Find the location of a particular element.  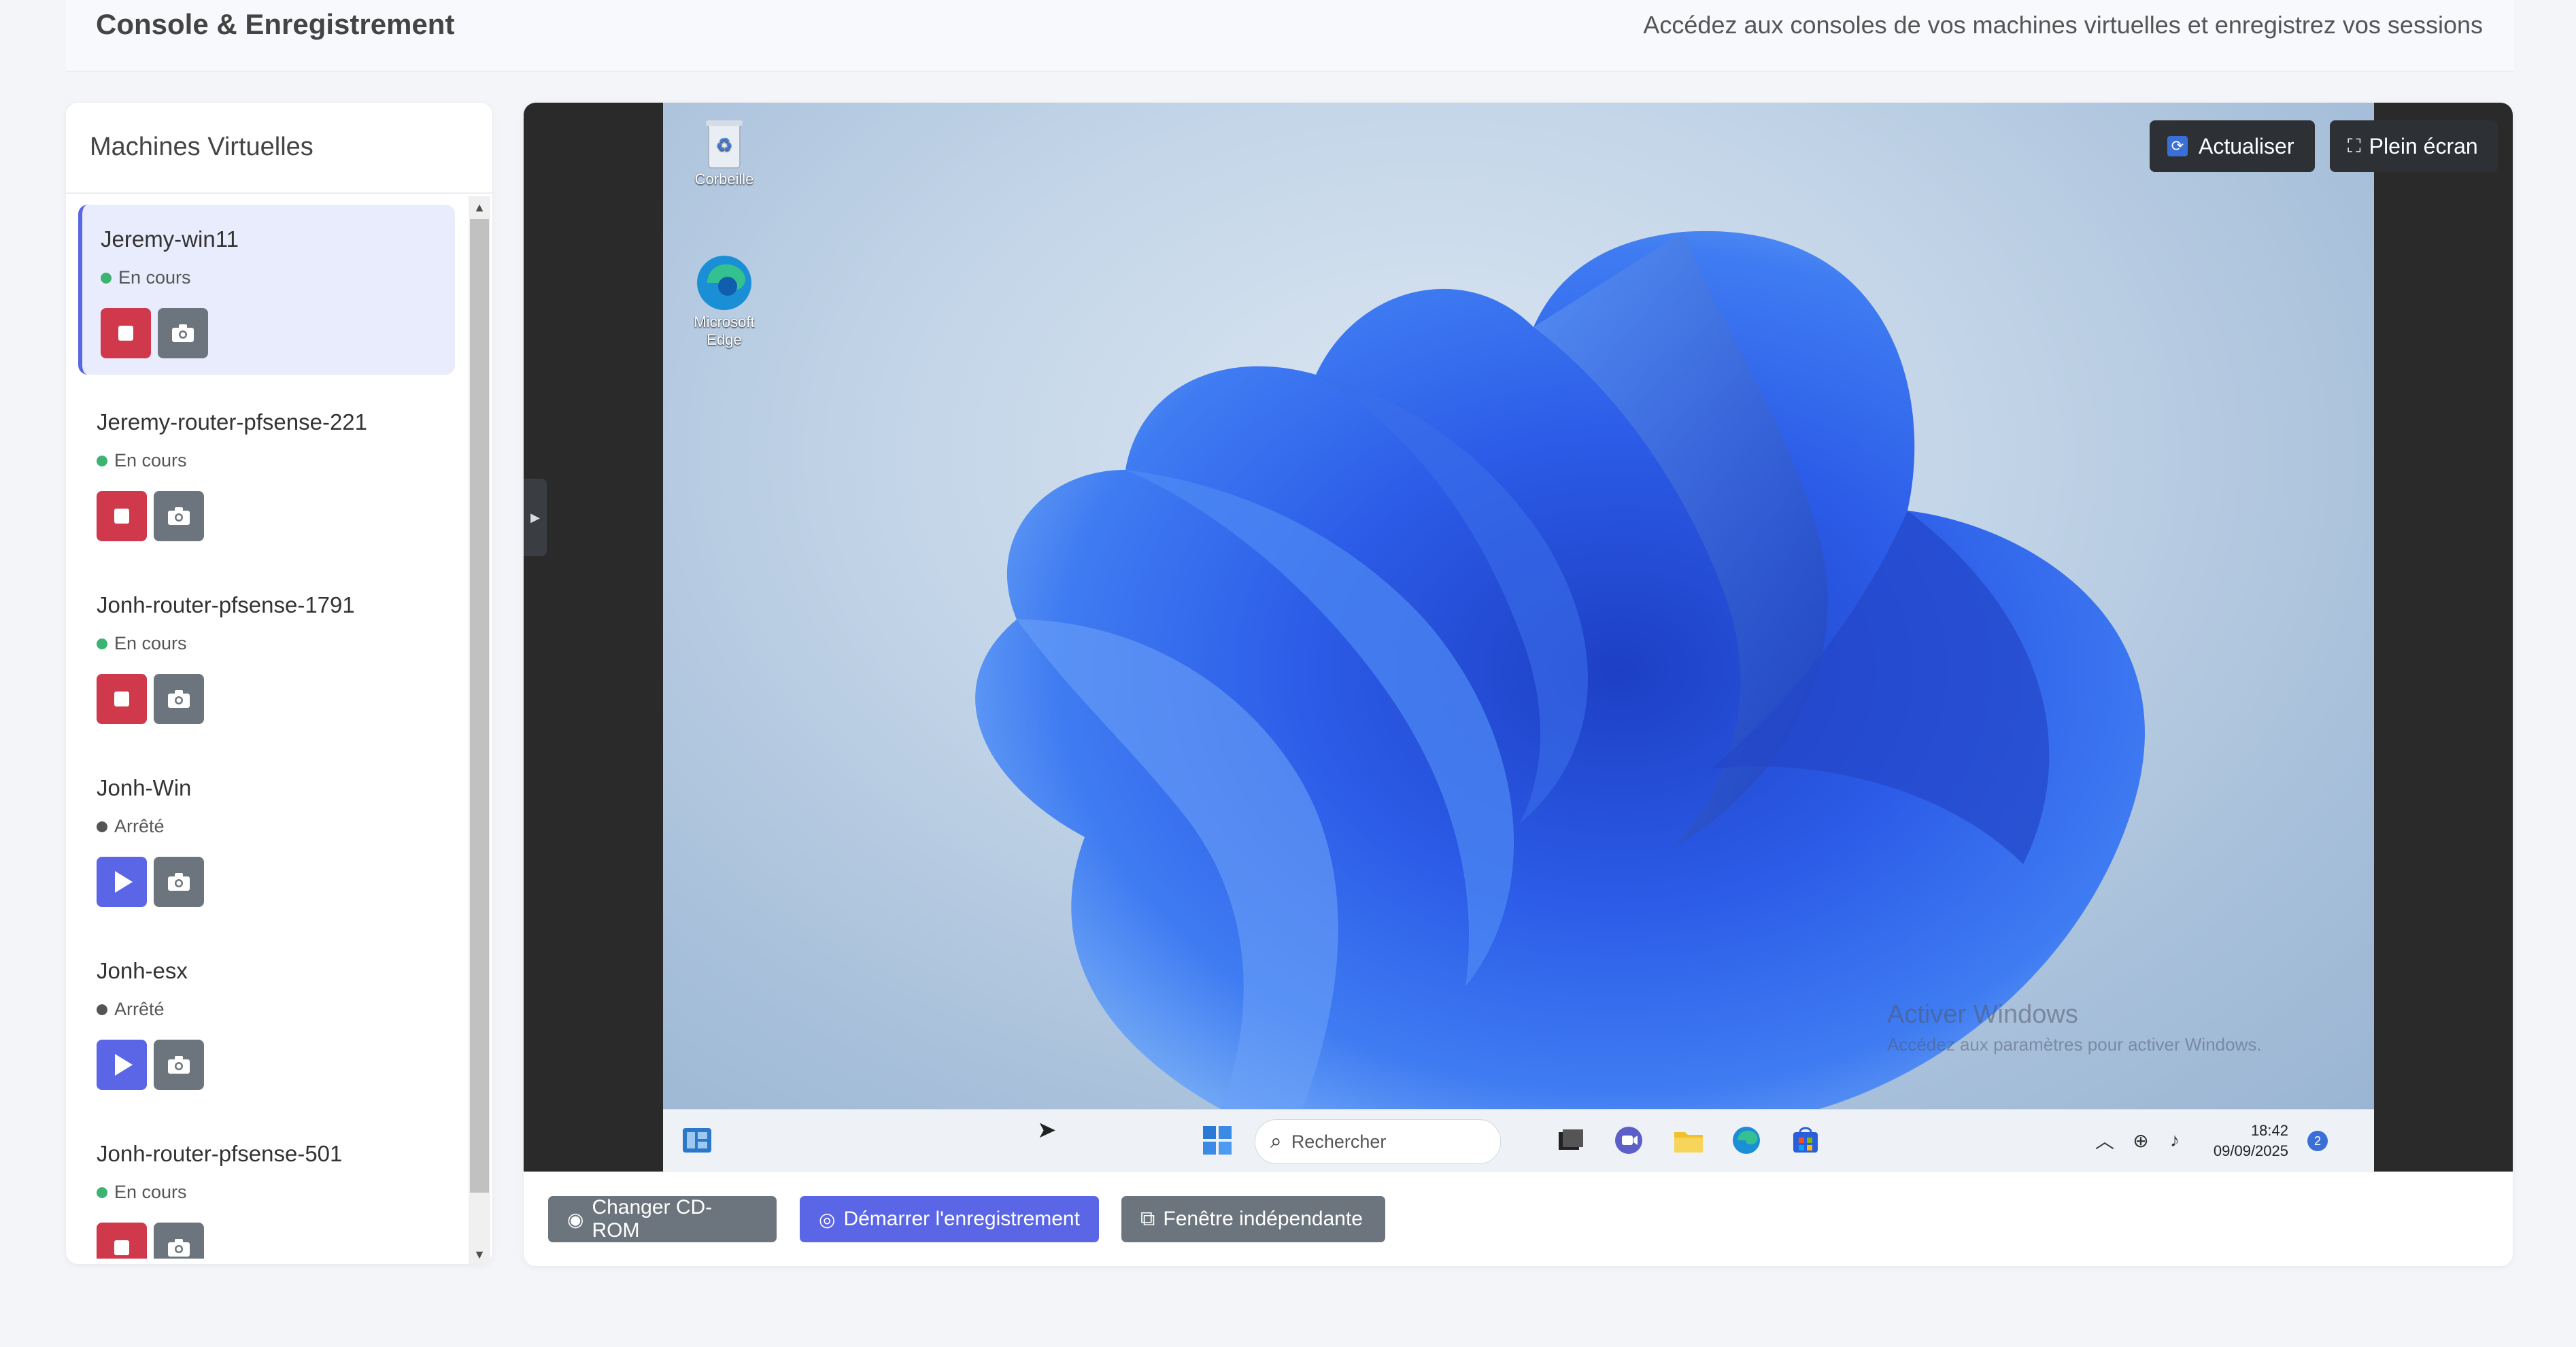

taskbar-clock: 18:42 09/09/2025 is located at coordinates (2244, 1141).